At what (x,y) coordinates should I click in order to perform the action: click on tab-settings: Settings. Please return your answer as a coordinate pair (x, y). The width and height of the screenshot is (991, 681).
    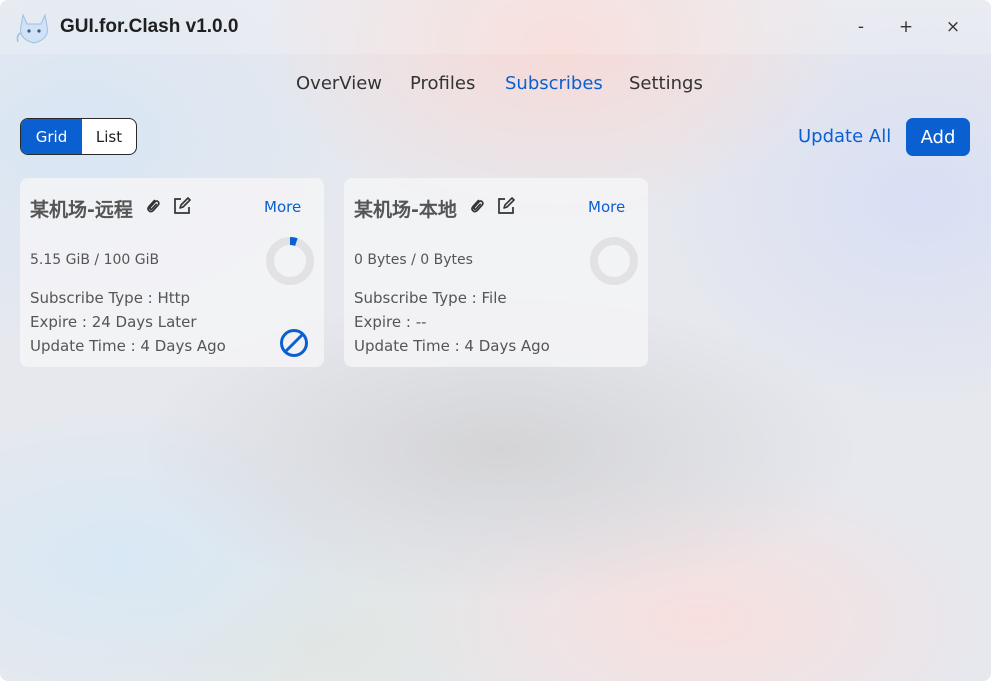
    Looking at the image, I should click on (666, 83).